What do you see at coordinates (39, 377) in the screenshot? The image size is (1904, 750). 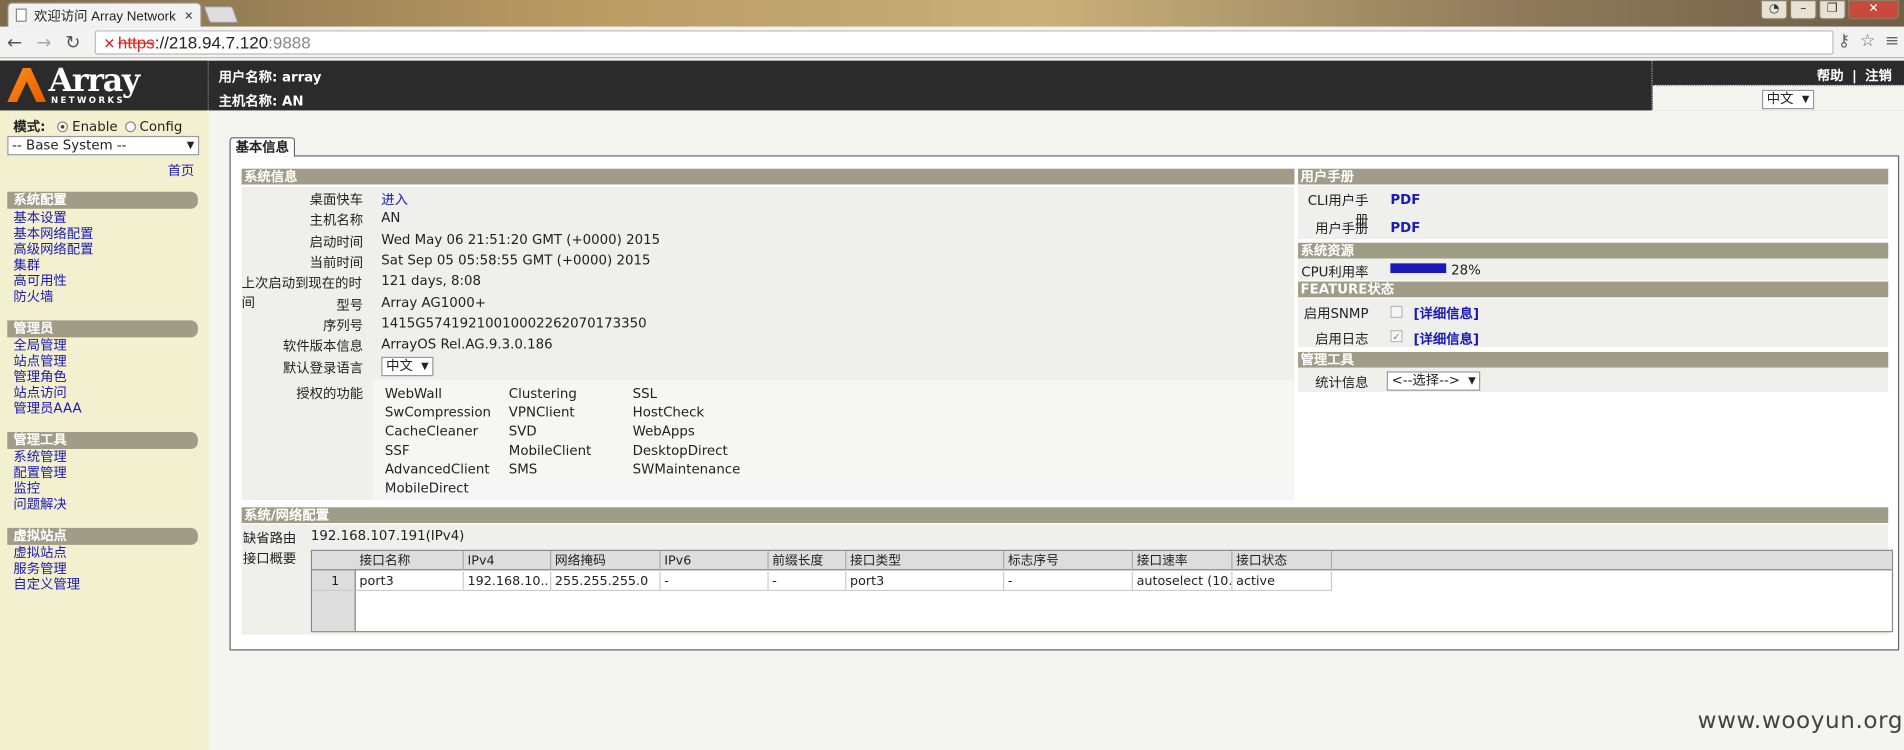 I see `sidebar-item-roles: 管理角色` at bounding box center [39, 377].